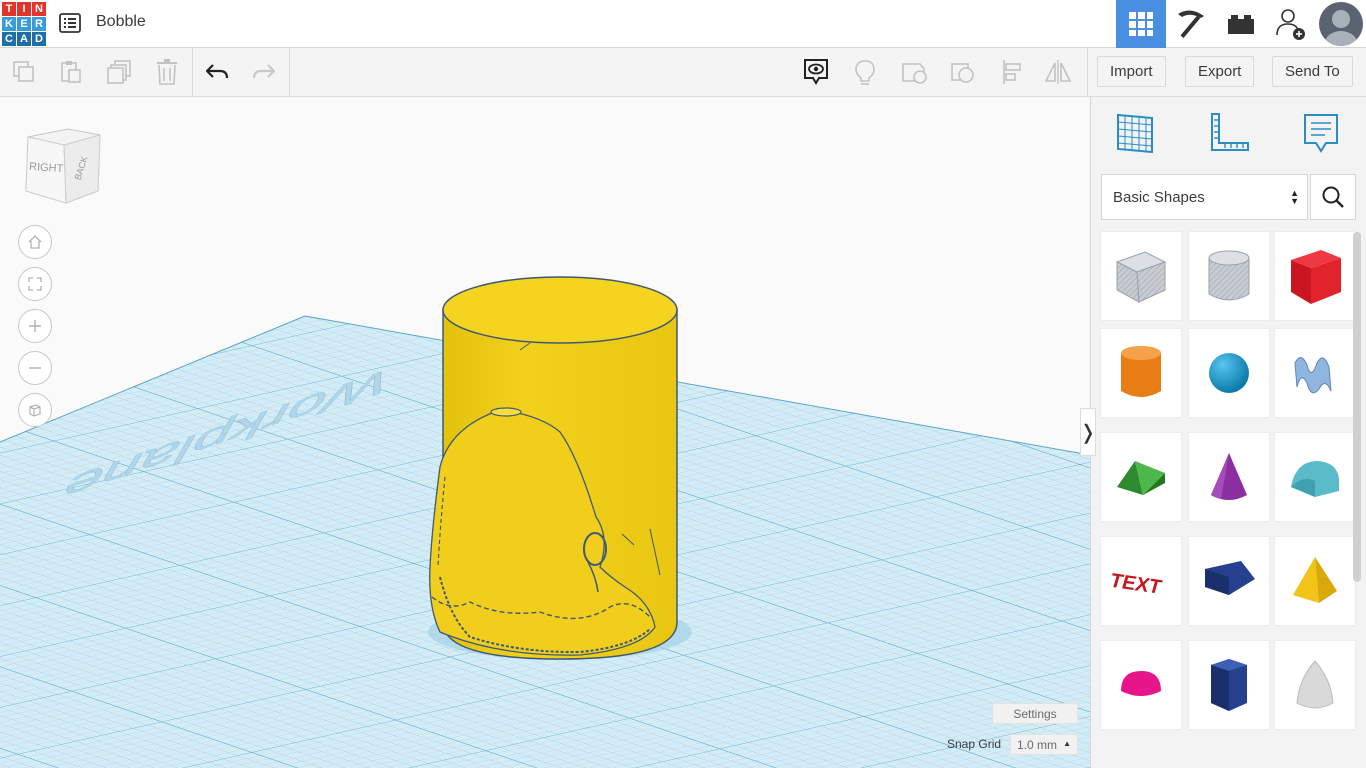 This screenshot has height=768, width=1366. I want to click on align-button, so click(1012, 72).